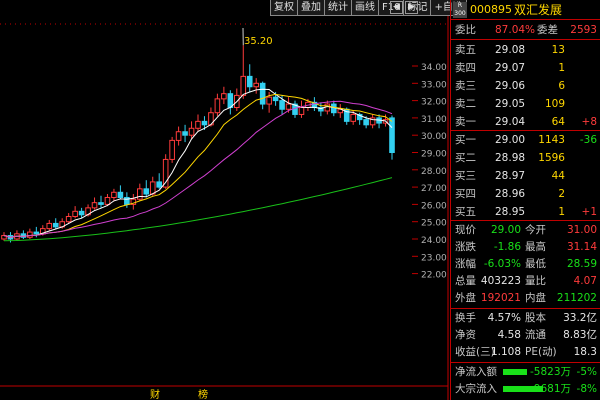  Describe the element at coordinates (561, 86) in the screenshot. I see `ask-volume: 6` at that location.